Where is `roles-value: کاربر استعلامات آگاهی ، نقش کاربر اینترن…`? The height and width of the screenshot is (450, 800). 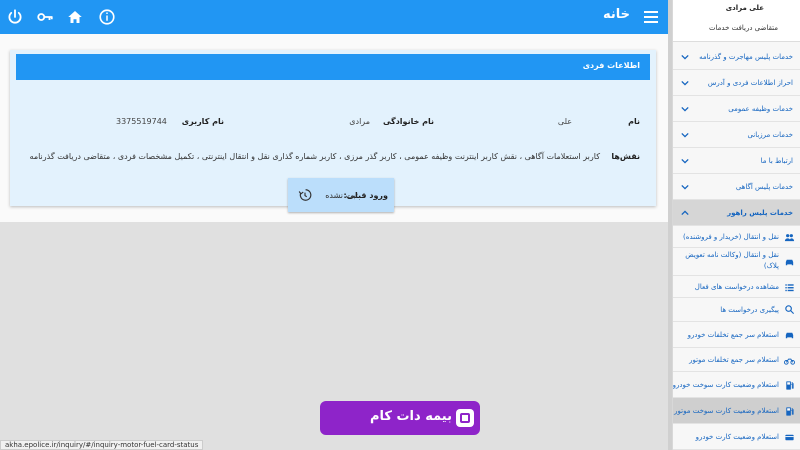
roles-value: کاربر استعلامات آگاهی ، نقش کاربر اینترن… is located at coordinates (314, 156).